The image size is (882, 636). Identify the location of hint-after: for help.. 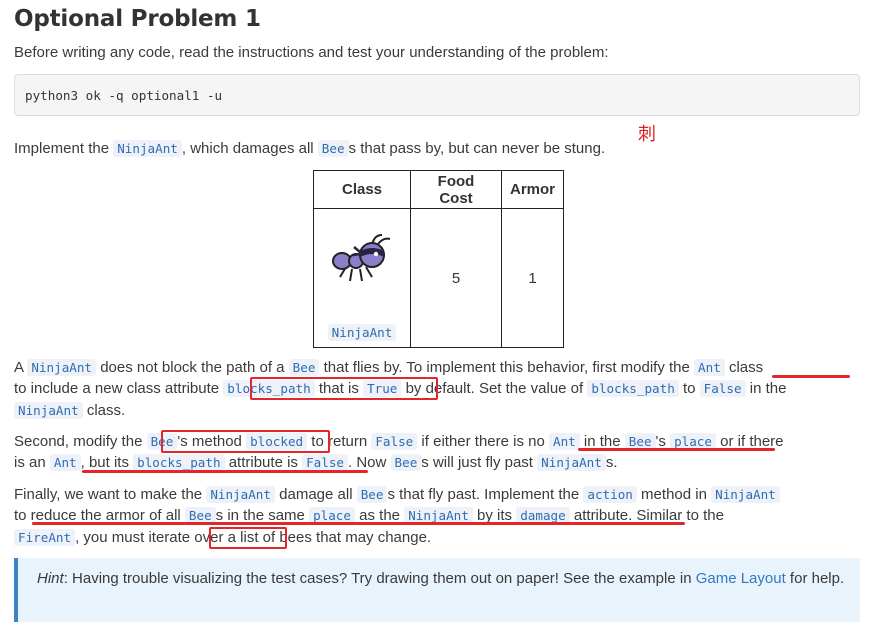
(815, 578).